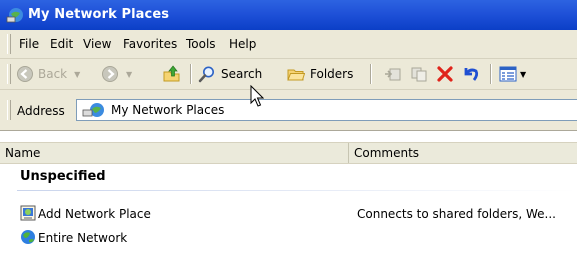  I want to click on title-bar: My Network Places, so click(288, 15).